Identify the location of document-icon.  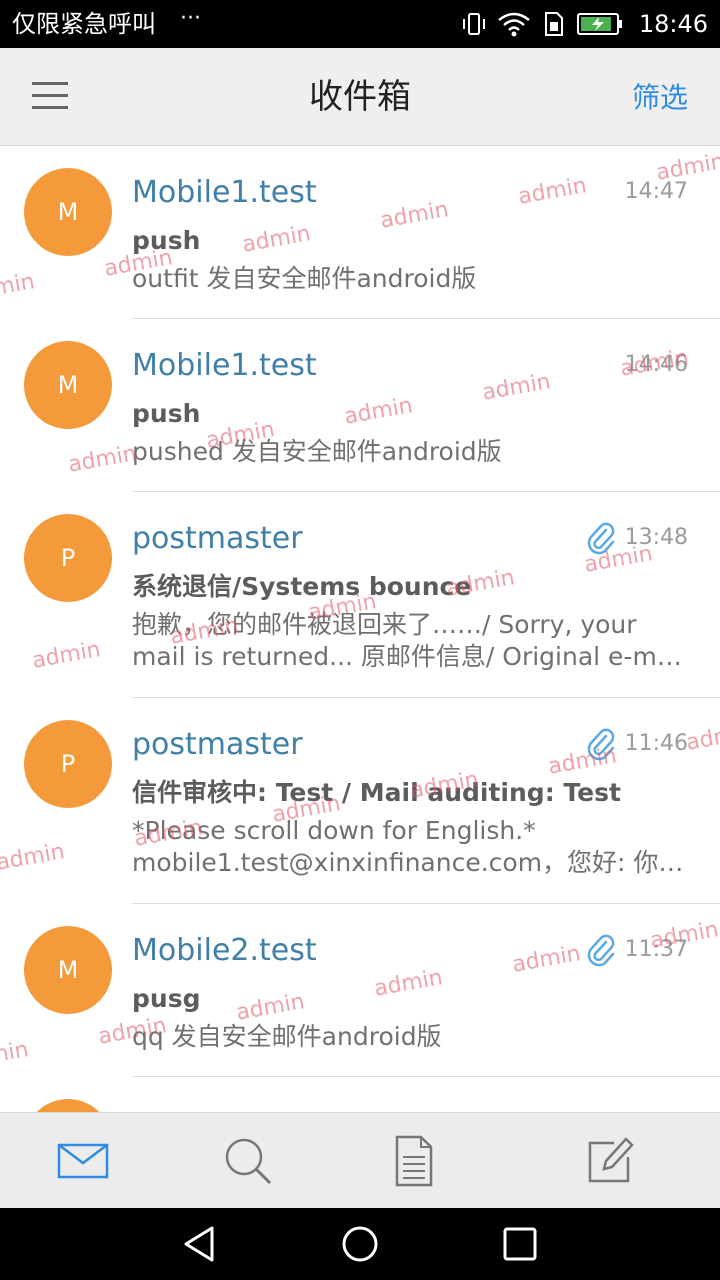
(413, 1161).